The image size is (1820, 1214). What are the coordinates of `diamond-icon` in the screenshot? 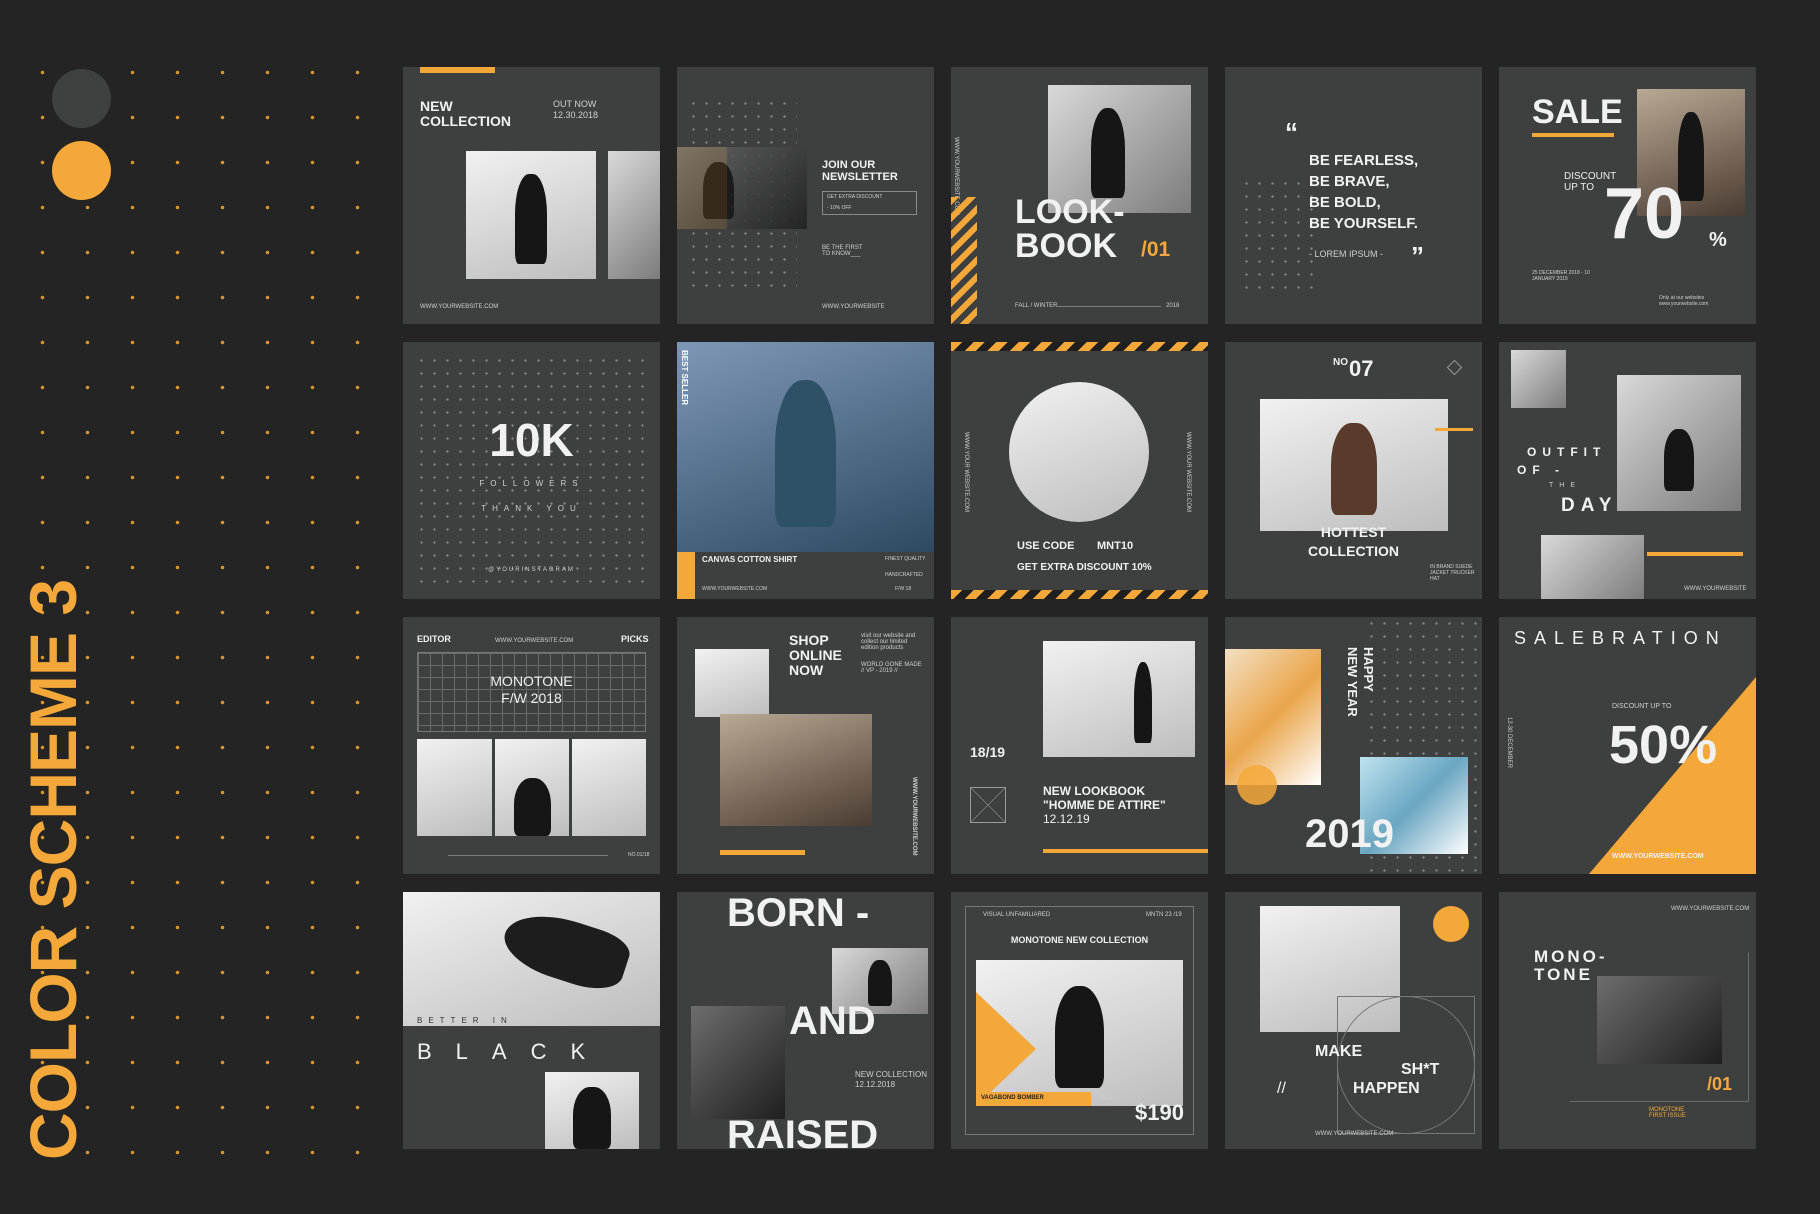 It's located at (1454, 367).